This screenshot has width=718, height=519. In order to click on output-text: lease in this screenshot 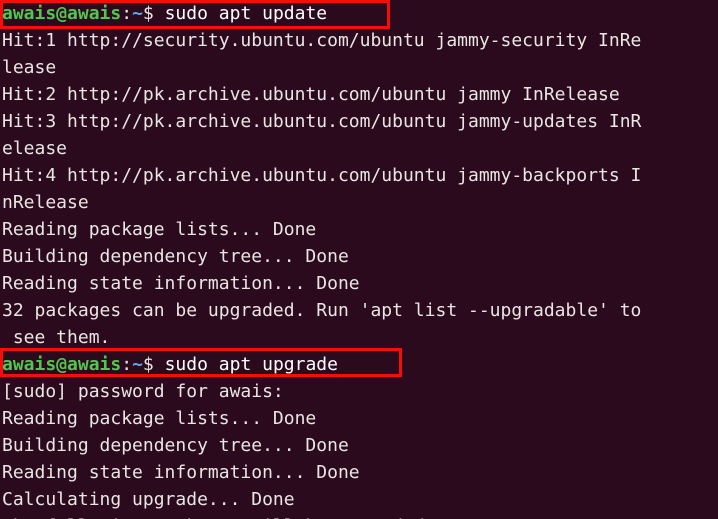, I will do `click(29, 67)`.